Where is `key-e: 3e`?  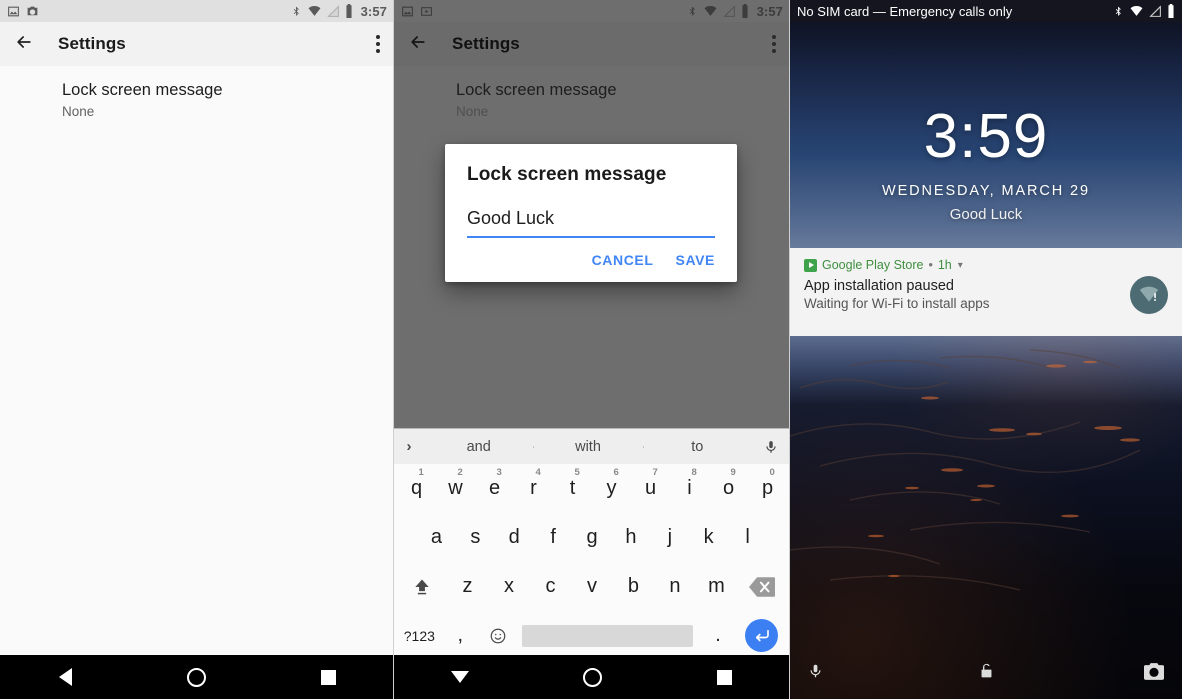
key-e: 3e is located at coordinates (494, 488).